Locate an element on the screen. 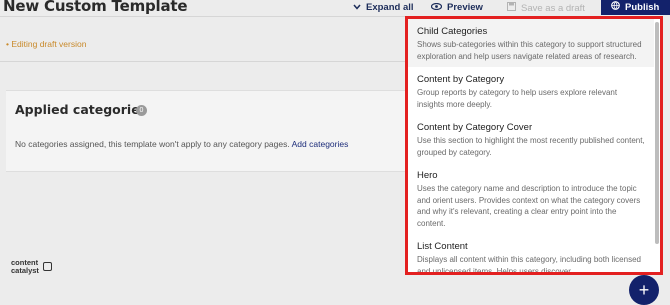  expand-all-label: Expand all is located at coordinates (390, 7).